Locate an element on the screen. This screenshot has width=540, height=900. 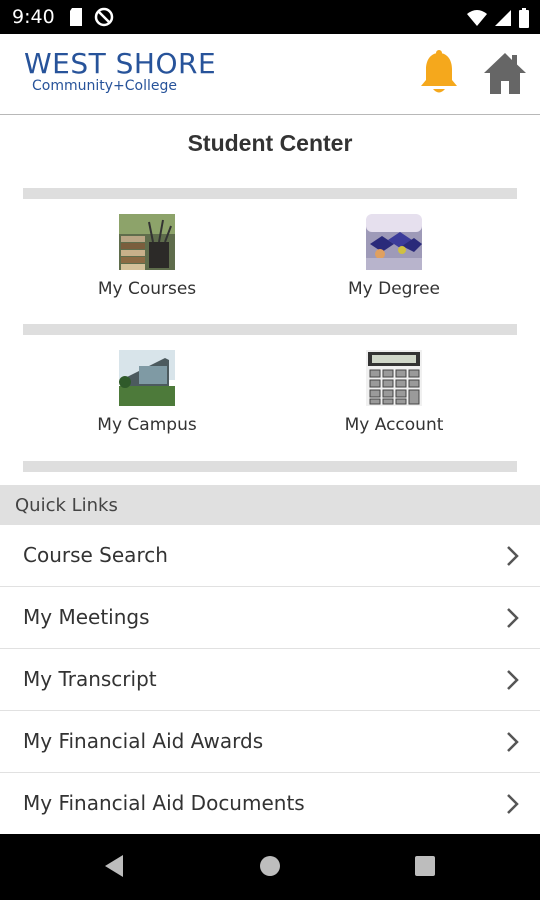
no-disturb-icon is located at coordinates (104, 17).